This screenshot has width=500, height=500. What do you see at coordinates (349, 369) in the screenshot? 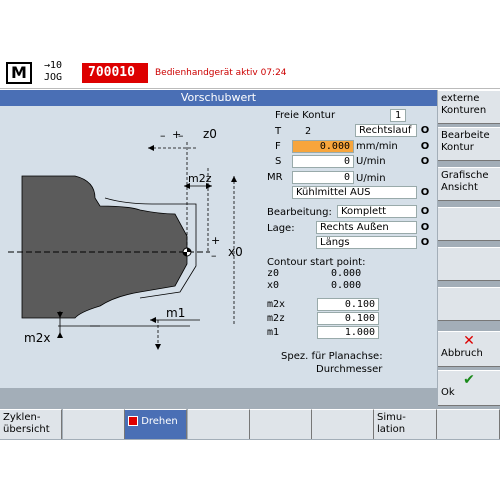
I see `spez-value: Durchmesser` at bounding box center [349, 369].